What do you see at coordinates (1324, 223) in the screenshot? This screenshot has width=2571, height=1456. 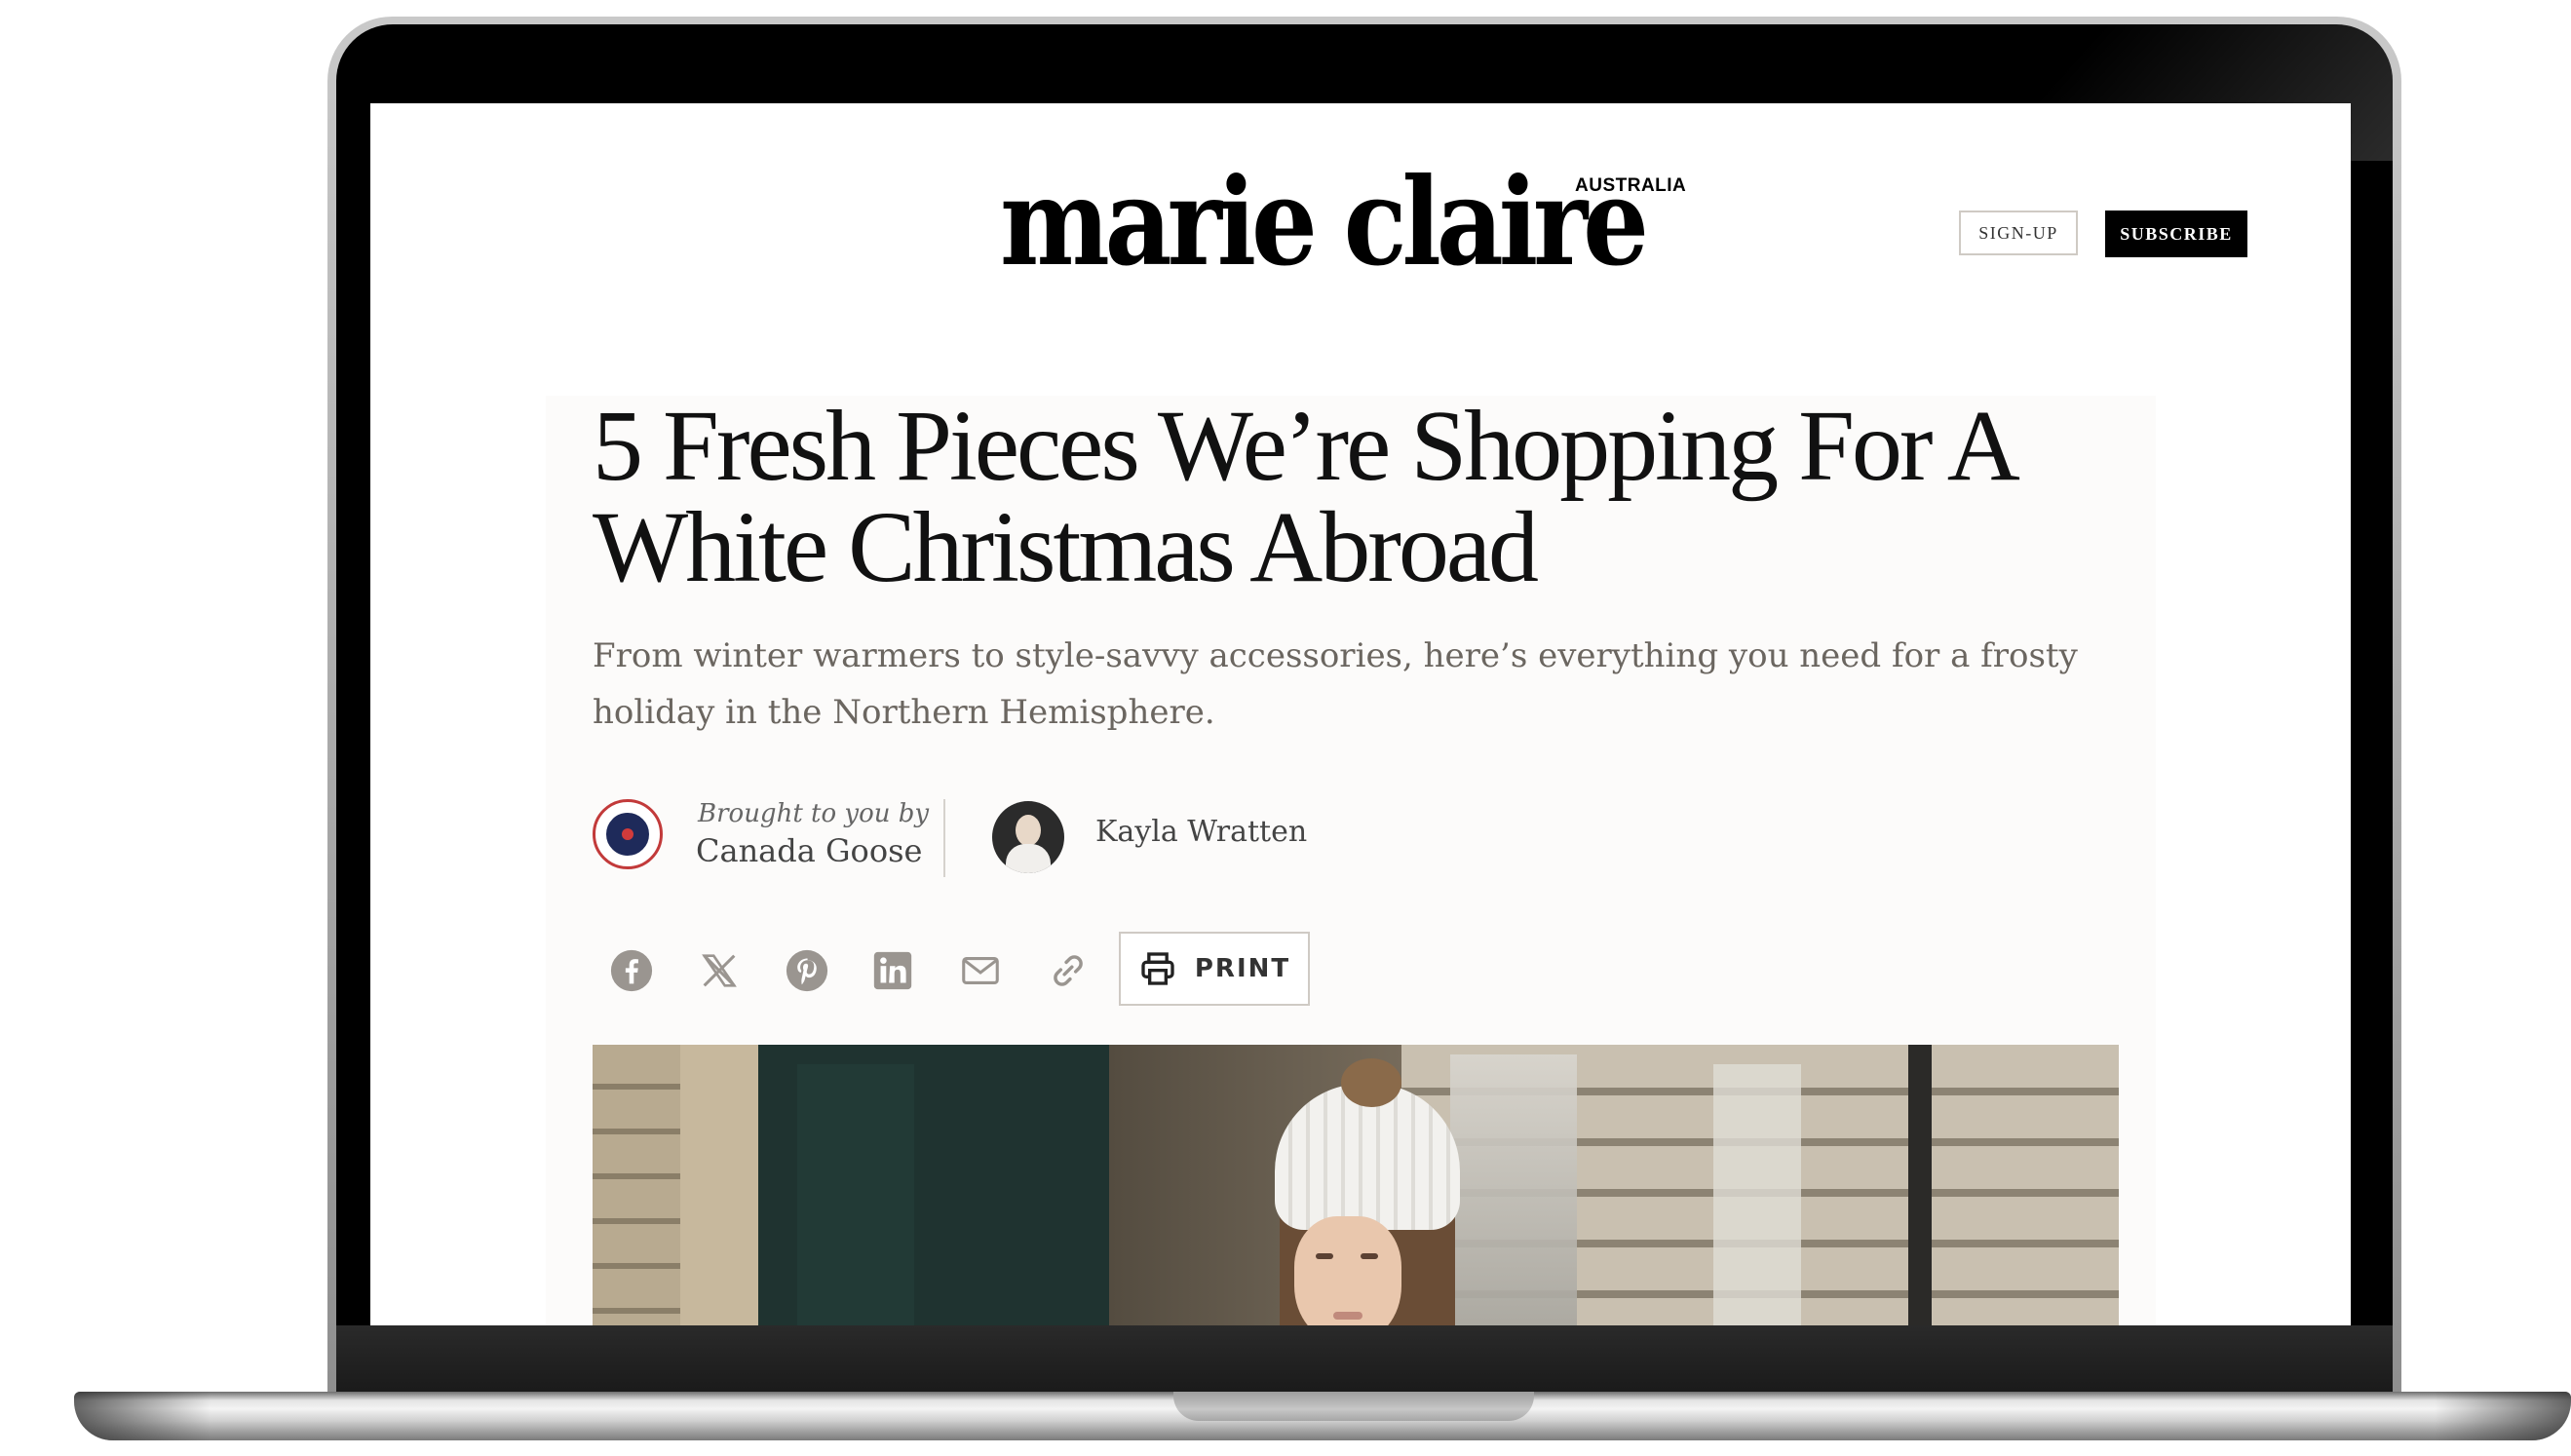 I see `site-logo: marie claire` at bounding box center [1324, 223].